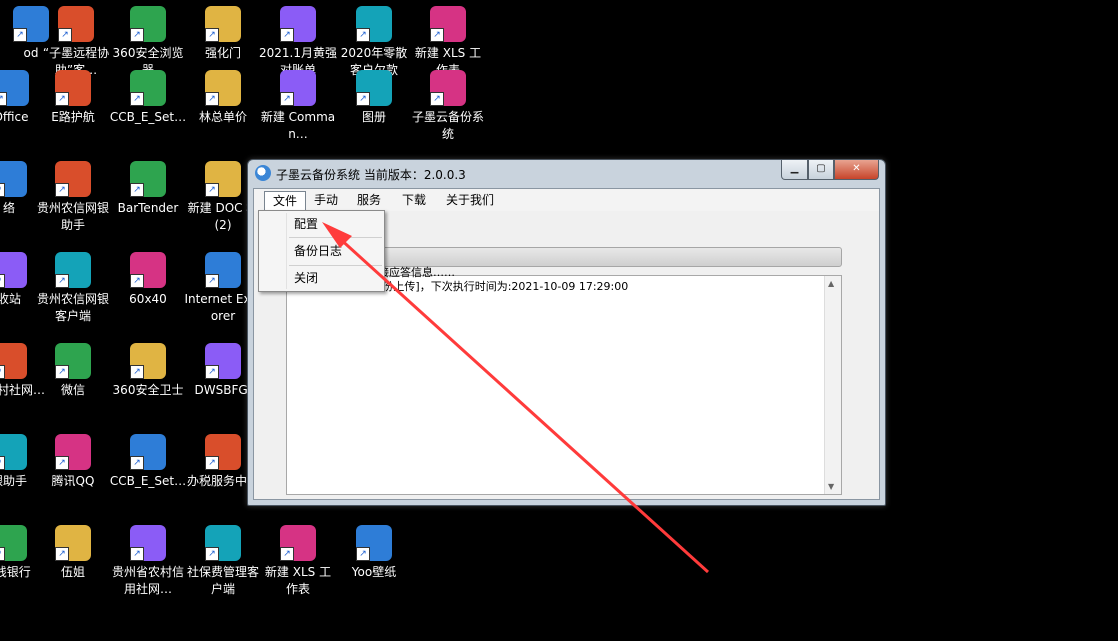  I want to click on menu-download: 下载, so click(414, 200).